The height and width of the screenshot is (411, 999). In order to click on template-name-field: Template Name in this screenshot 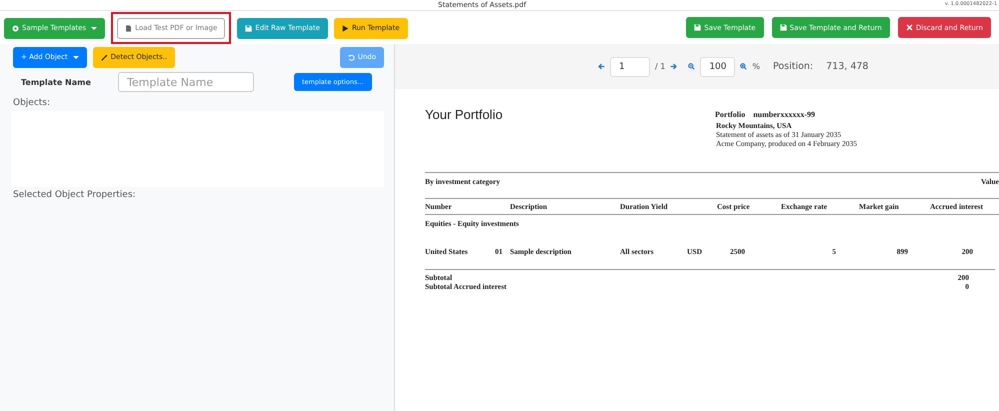, I will do `click(186, 82)`.